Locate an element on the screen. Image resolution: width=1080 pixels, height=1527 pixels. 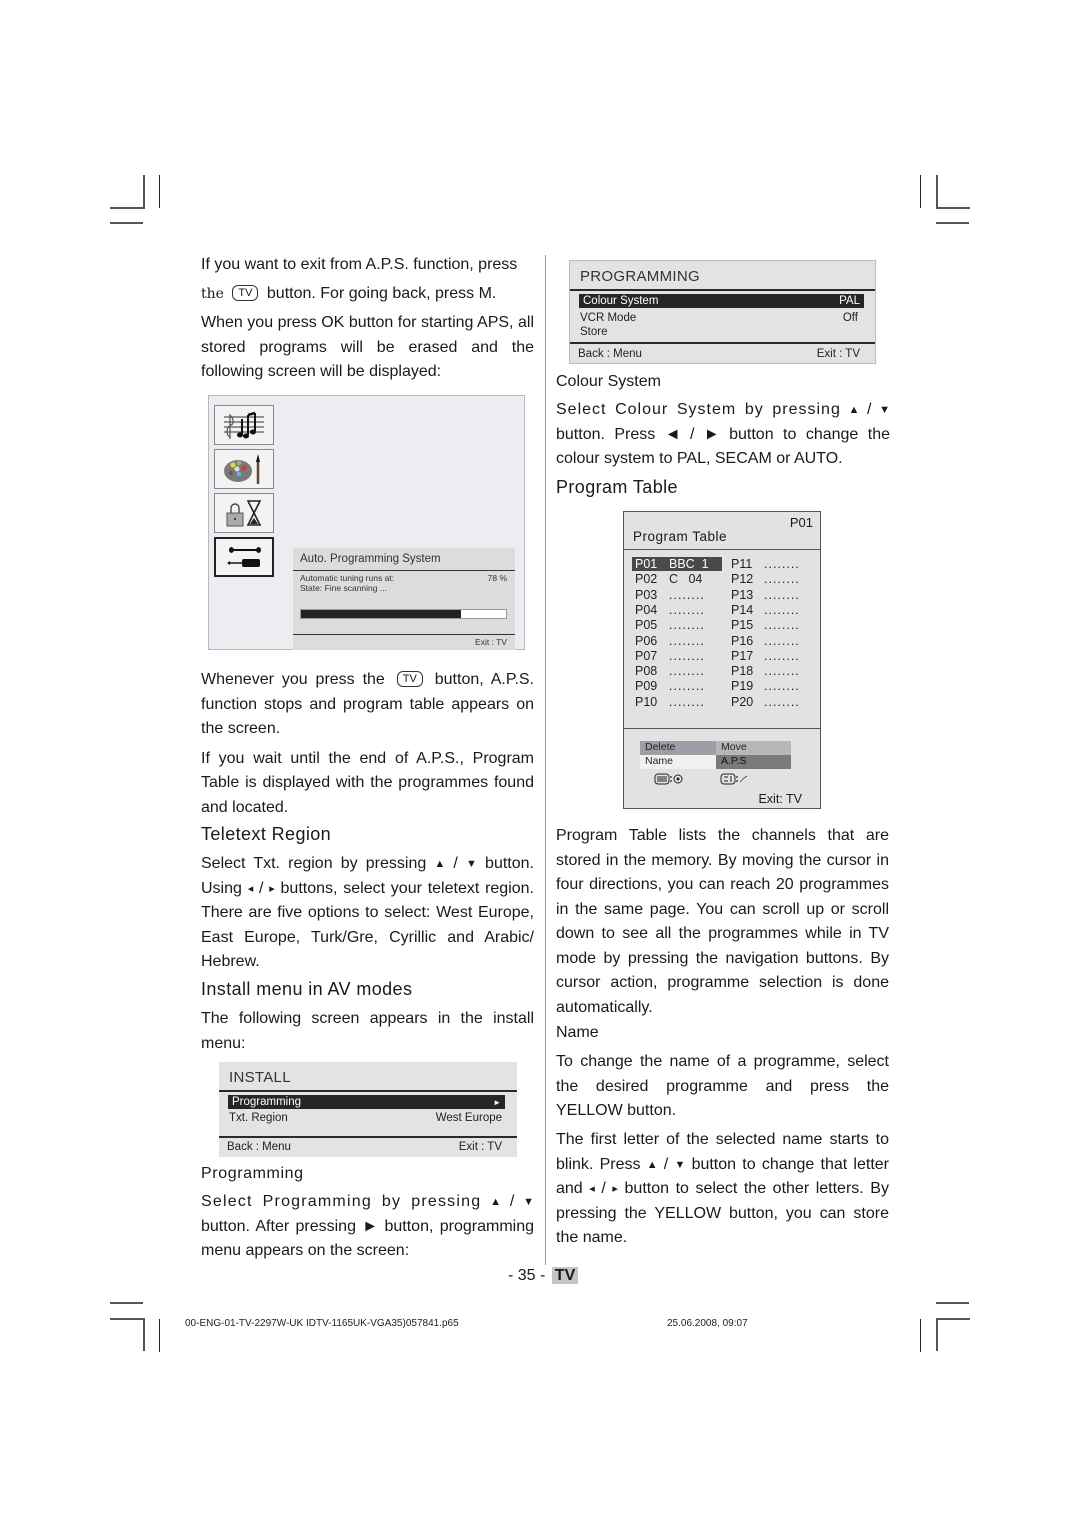
program-number: P17 is located at coordinates (742, 655).